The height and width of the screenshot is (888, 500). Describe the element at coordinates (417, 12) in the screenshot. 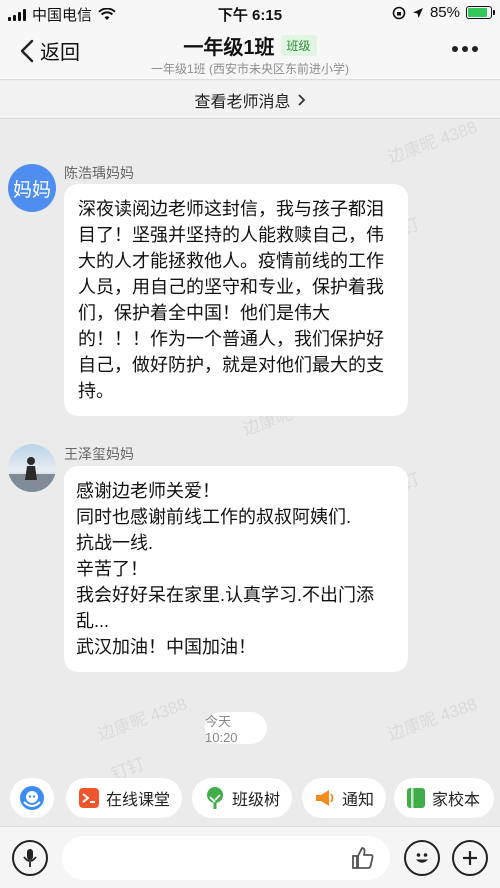

I see `location-icon` at that location.